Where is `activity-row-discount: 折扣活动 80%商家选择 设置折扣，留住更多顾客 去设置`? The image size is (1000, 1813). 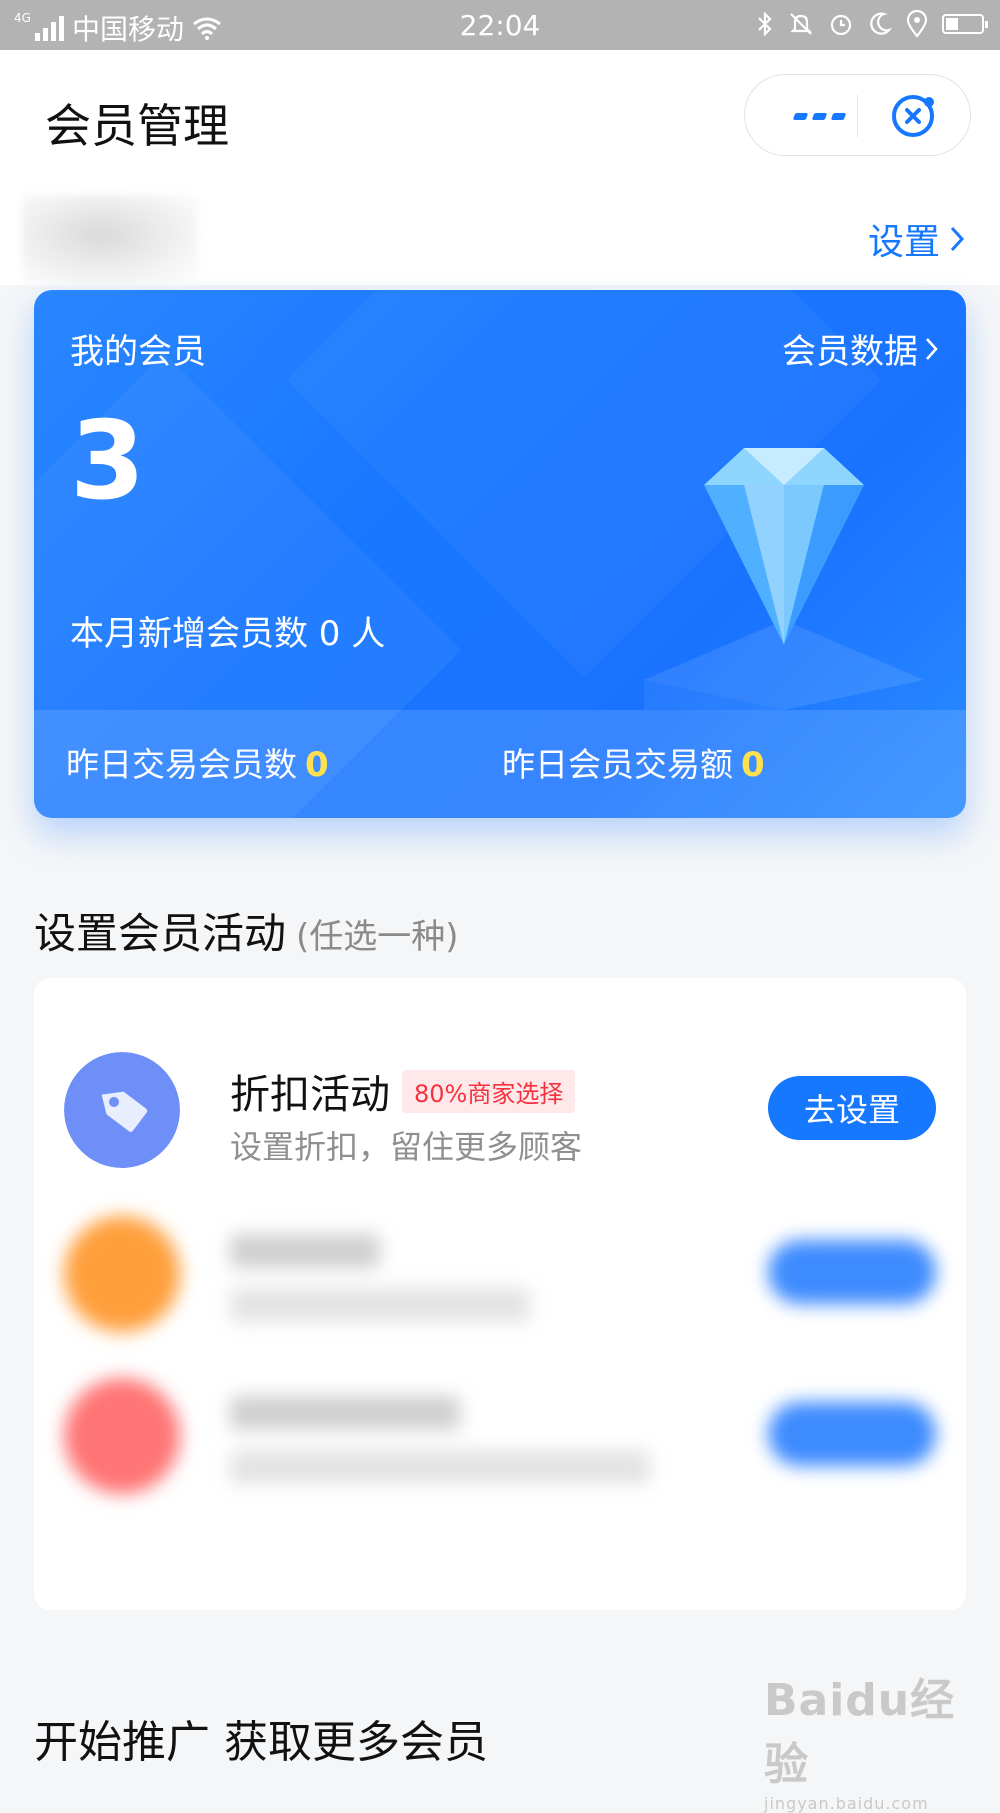
activity-row-discount: 折扣活动 80%商家选择 设置折扣，留住更多顾客 去设置 is located at coordinates (500, 1112).